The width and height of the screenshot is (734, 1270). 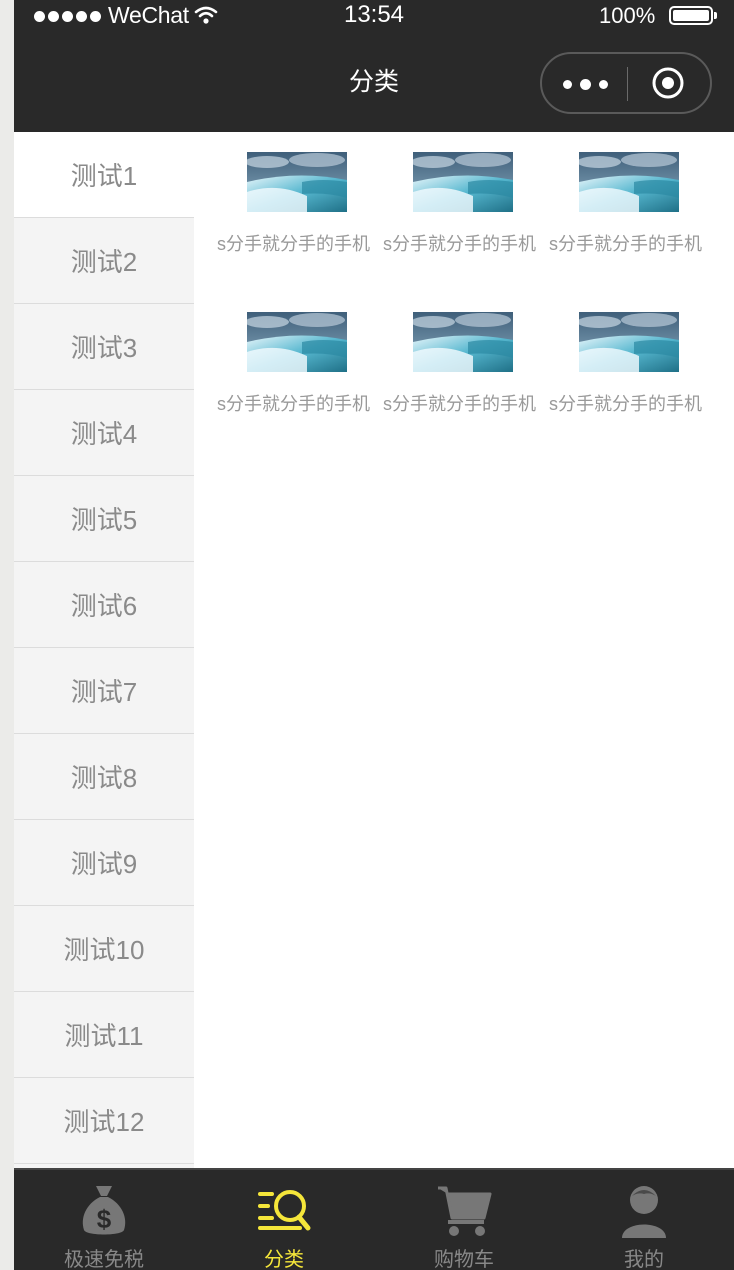 I want to click on category-label: 测试7, so click(x=104, y=692).